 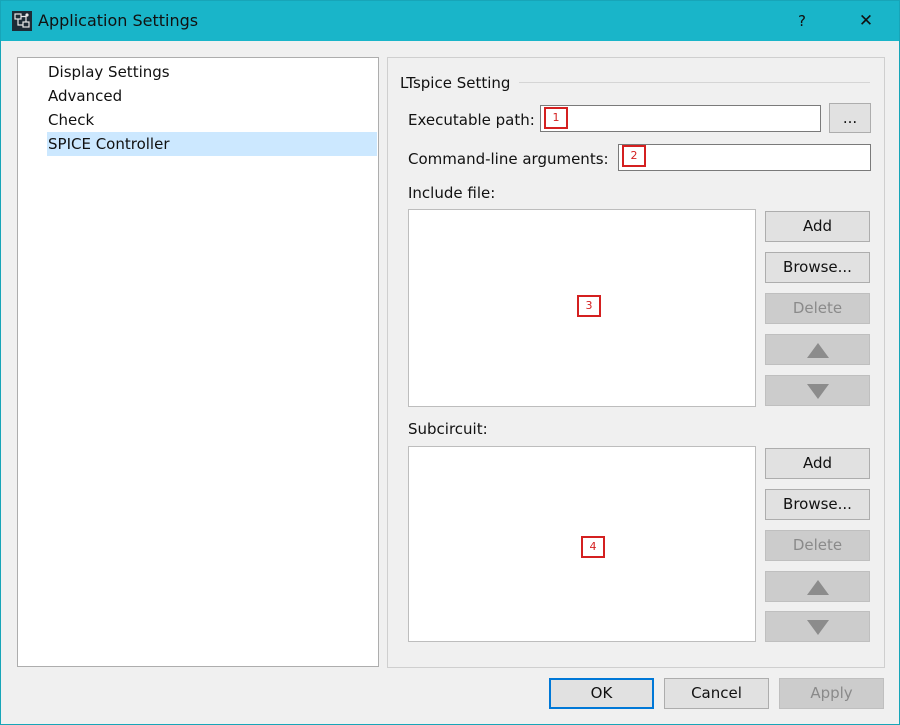 I want to click on subcircuit-delete-button: Delete, so click(x=817, y=545).